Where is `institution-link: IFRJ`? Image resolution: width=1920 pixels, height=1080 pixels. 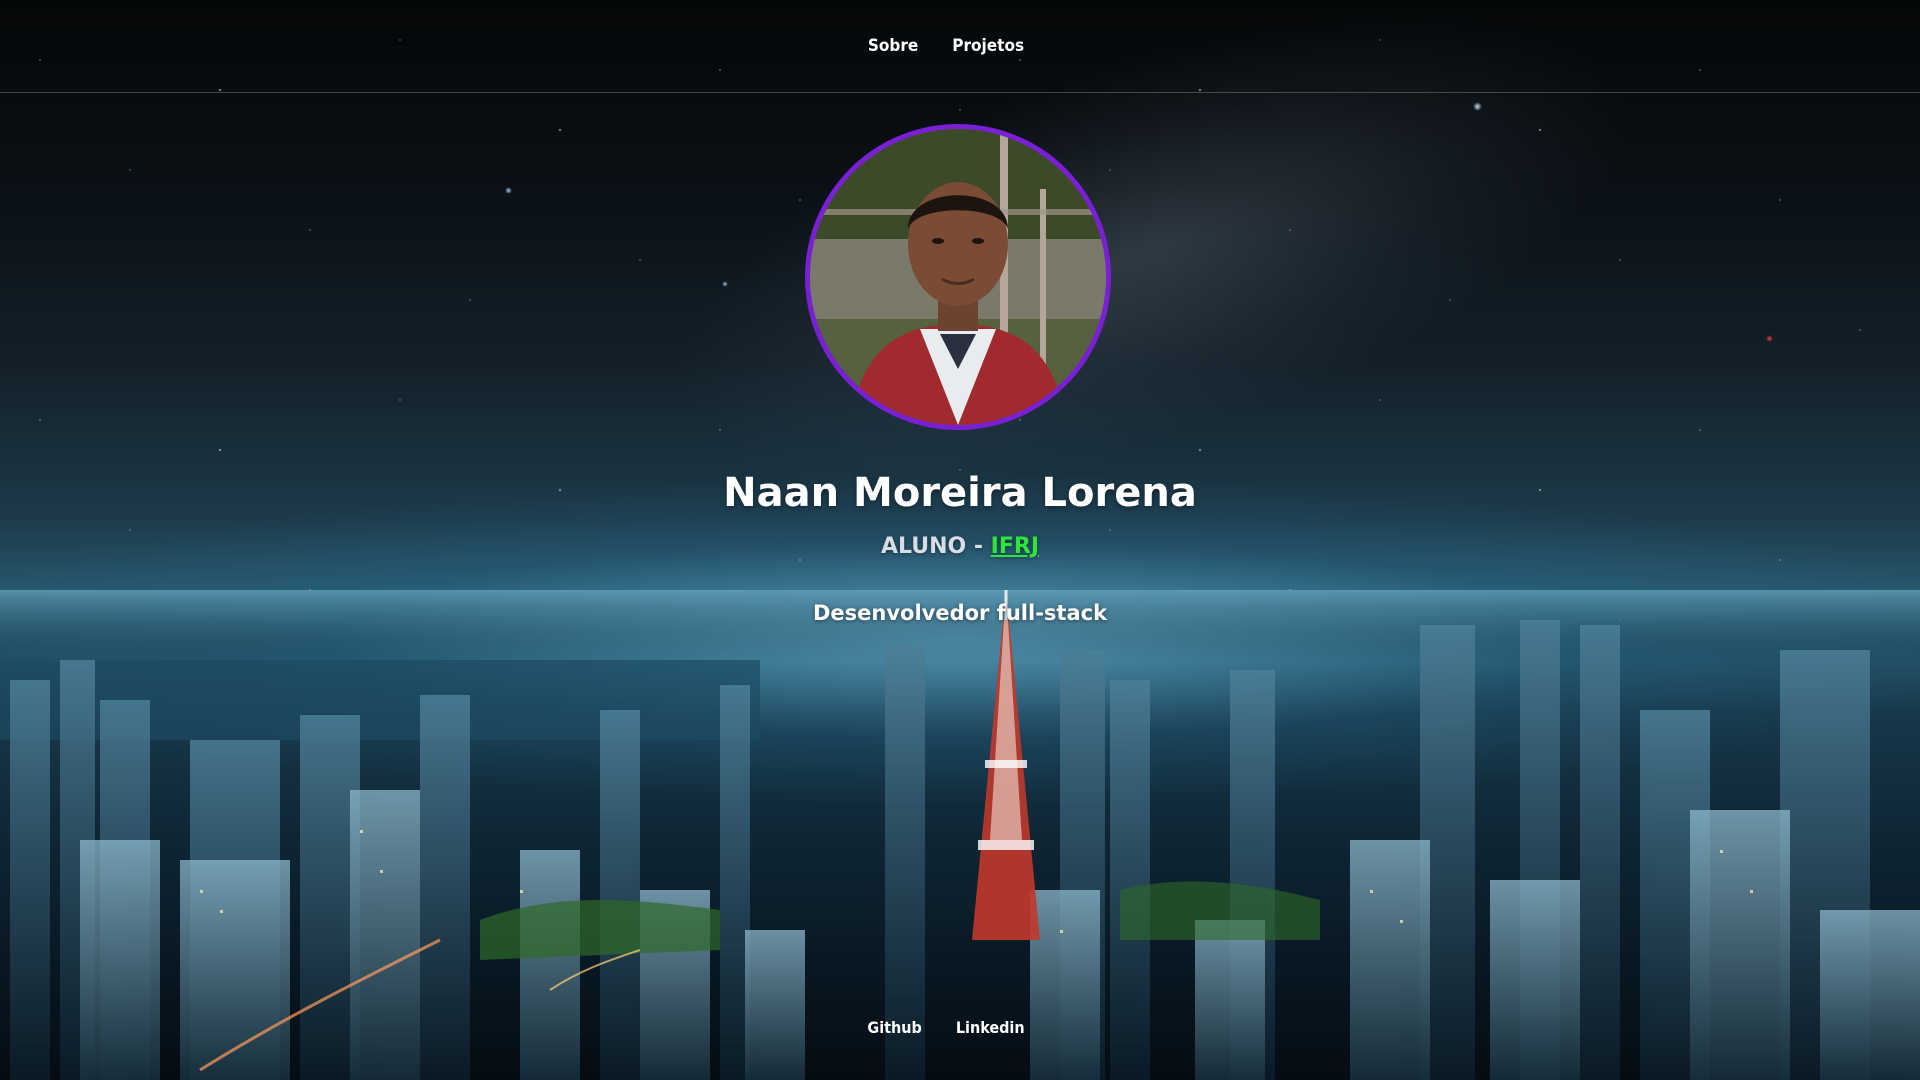
institution-link: IFRJ is located at coordinates (1015, 546).